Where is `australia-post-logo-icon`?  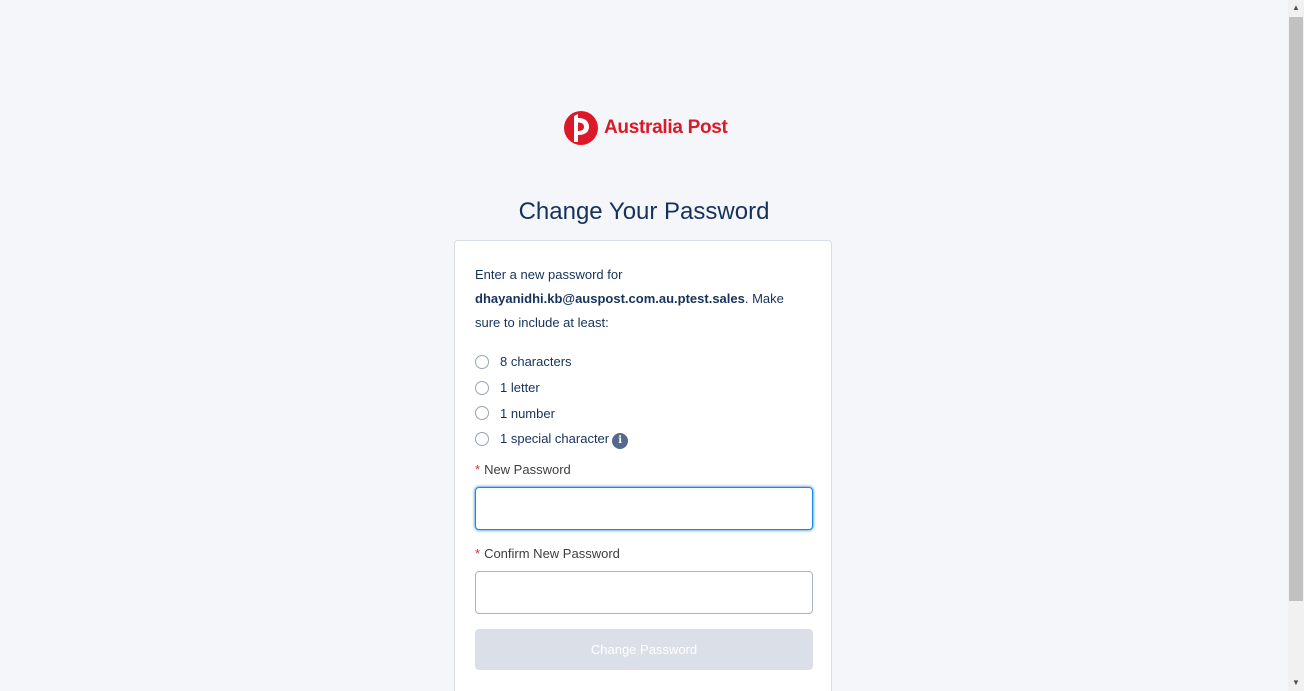 australia-post-logo-icon is located at coordinates (581, 128).